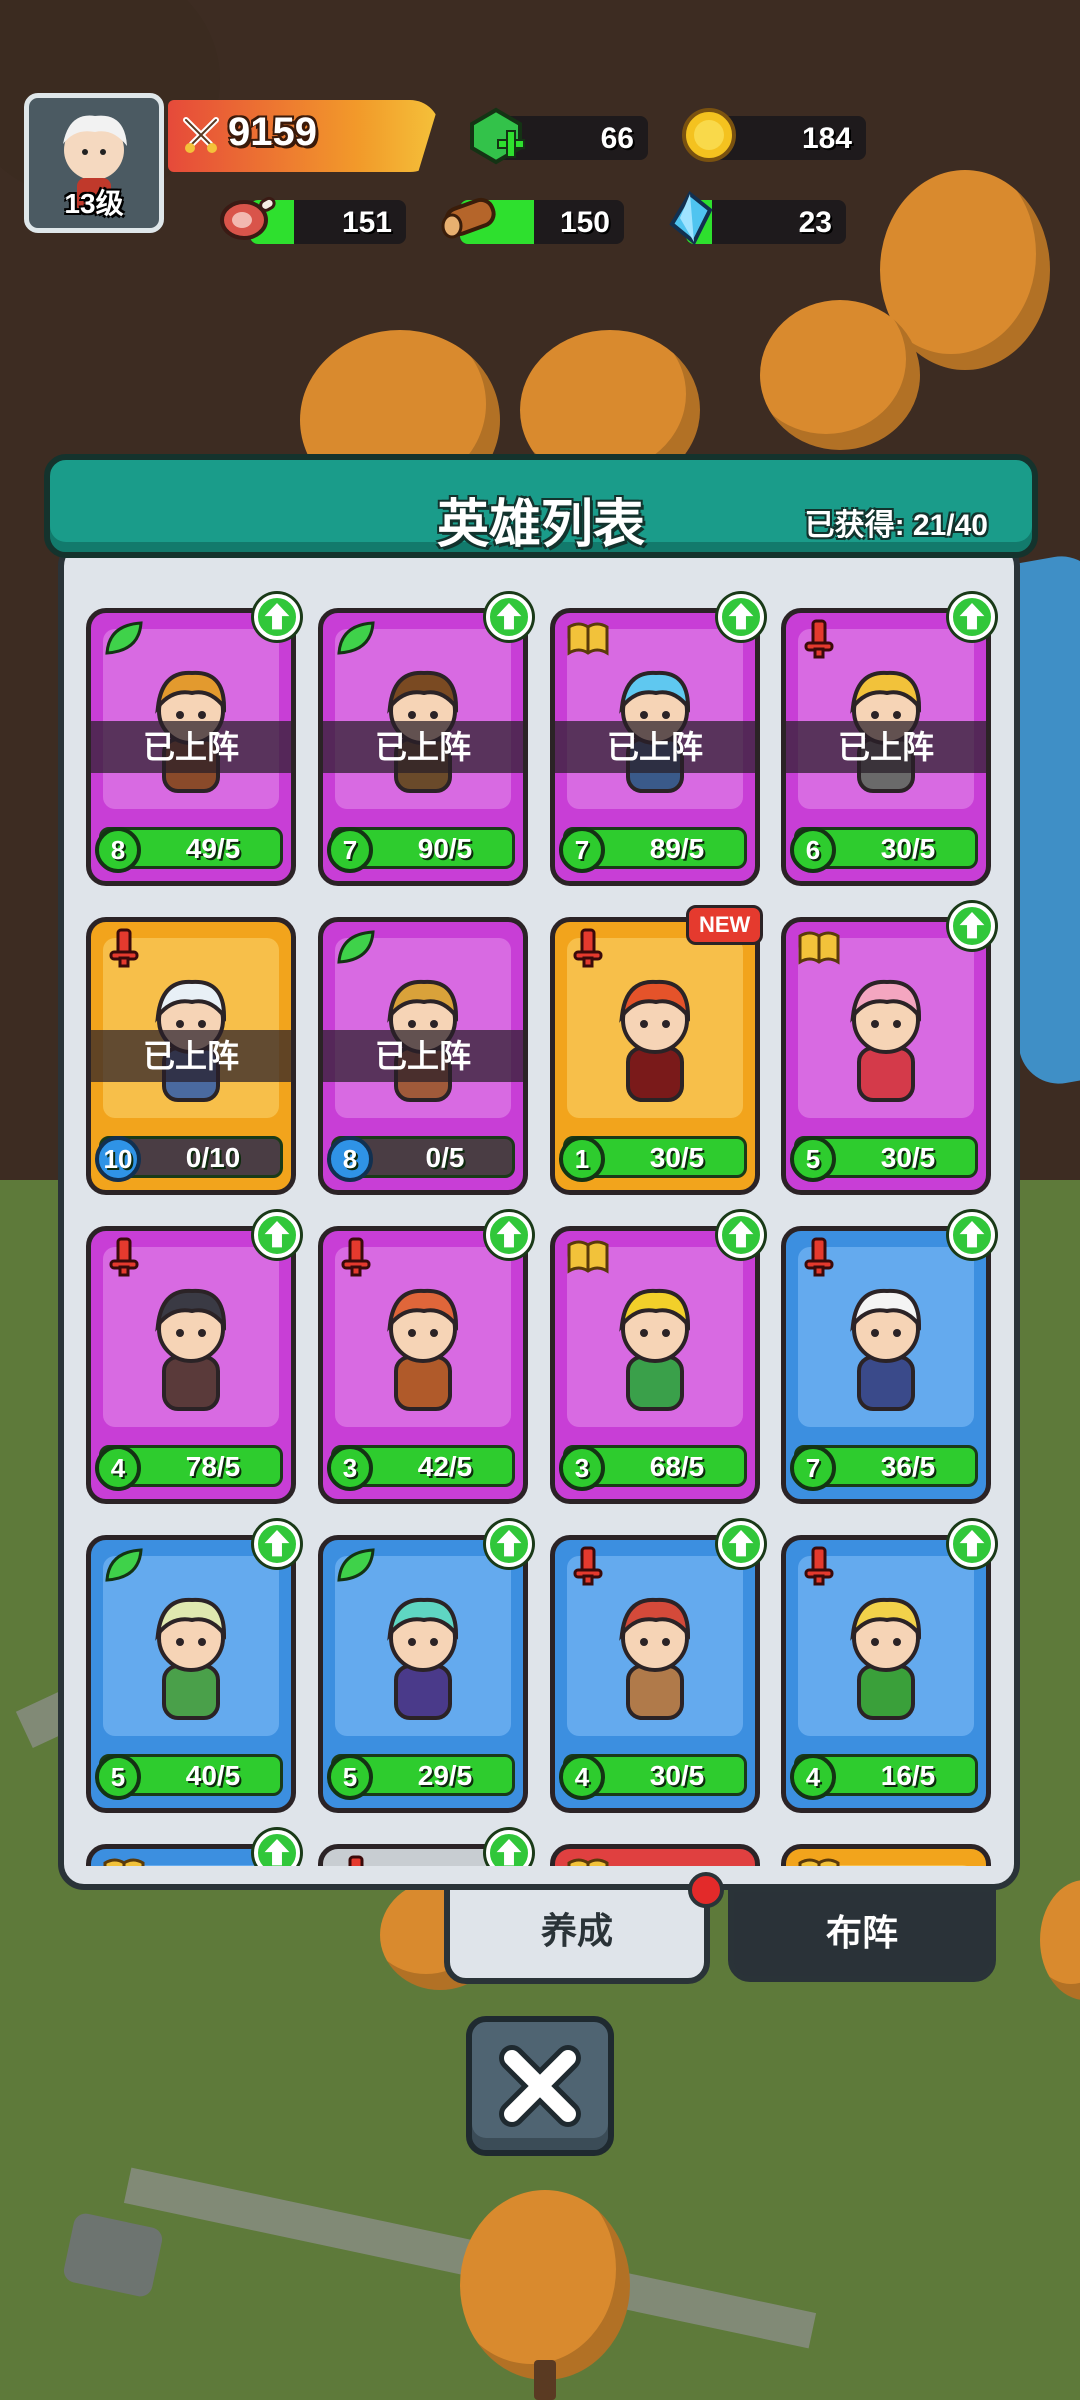 The height and width of the screenshot is (2400, 1080). What do you see at coordinates (94, 163) in the screenshot?
I see `player-avatar: 13级` at bounding box center [94, 163].